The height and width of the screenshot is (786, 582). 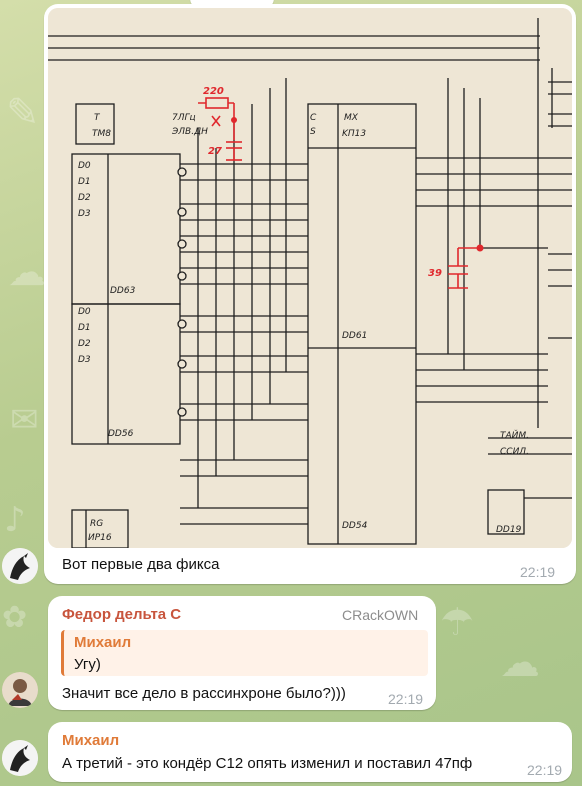 I want to click on wallpaper-doodle: ✿, so click(x=15, y=617).